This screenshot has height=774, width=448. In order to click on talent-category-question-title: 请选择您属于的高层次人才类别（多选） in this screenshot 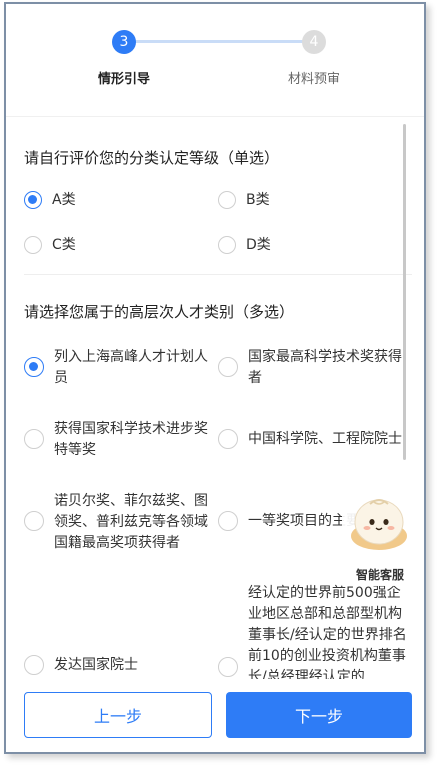, I will do `click(159, 312)`.